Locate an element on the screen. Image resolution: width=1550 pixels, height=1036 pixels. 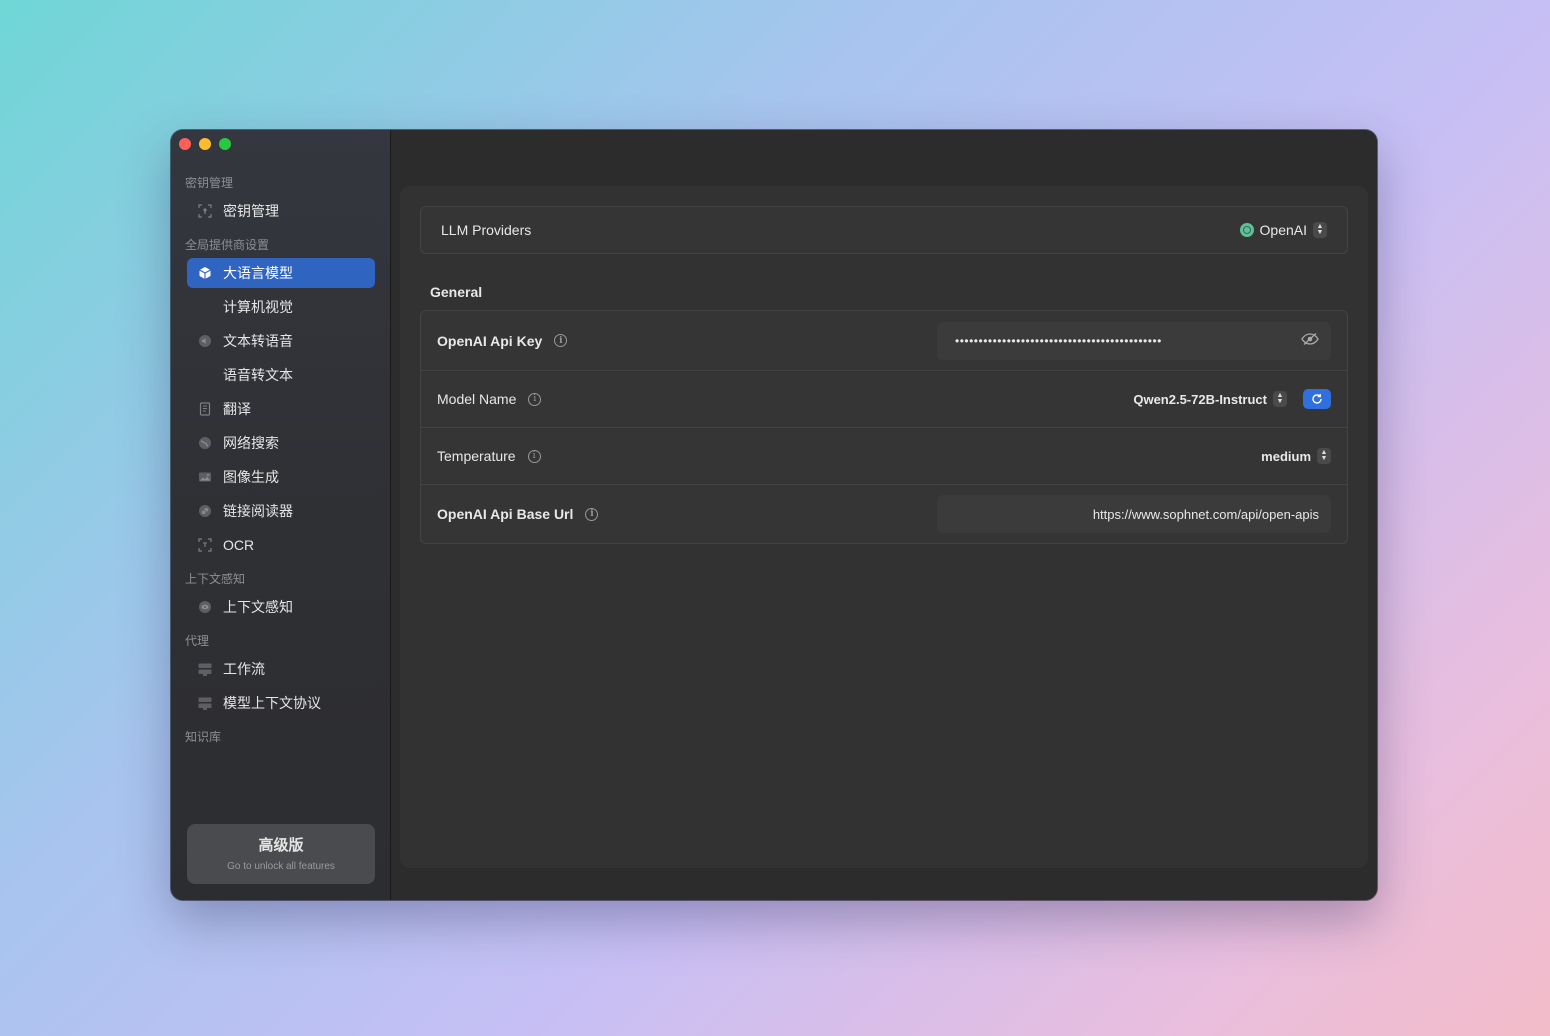
text-scan-icon is located at coordinates (205, 545).